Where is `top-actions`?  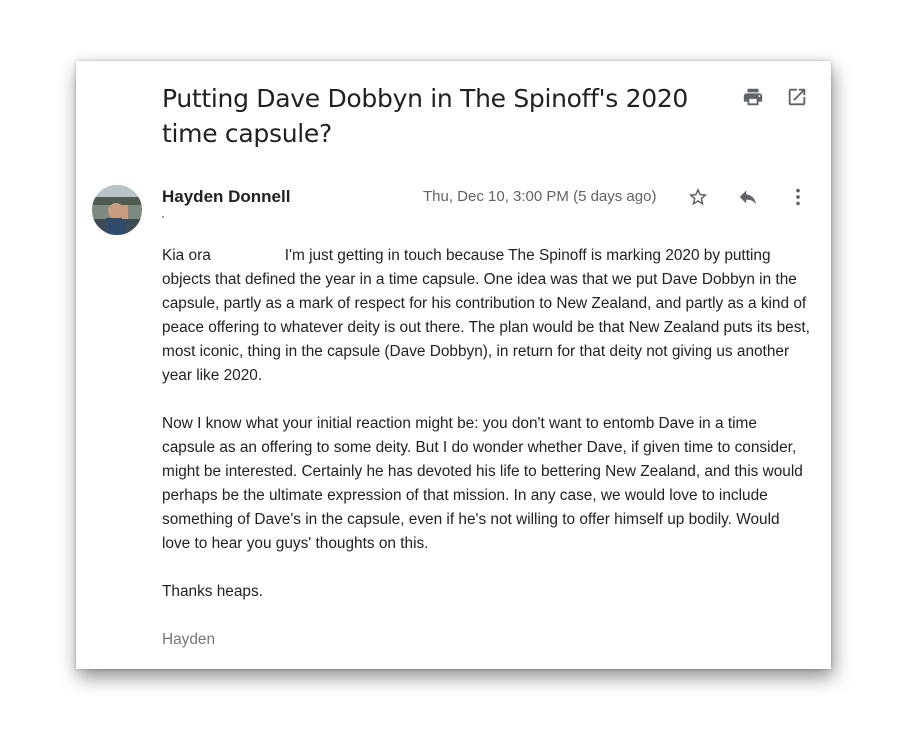
top-actions is located at coordinates (775, 97).